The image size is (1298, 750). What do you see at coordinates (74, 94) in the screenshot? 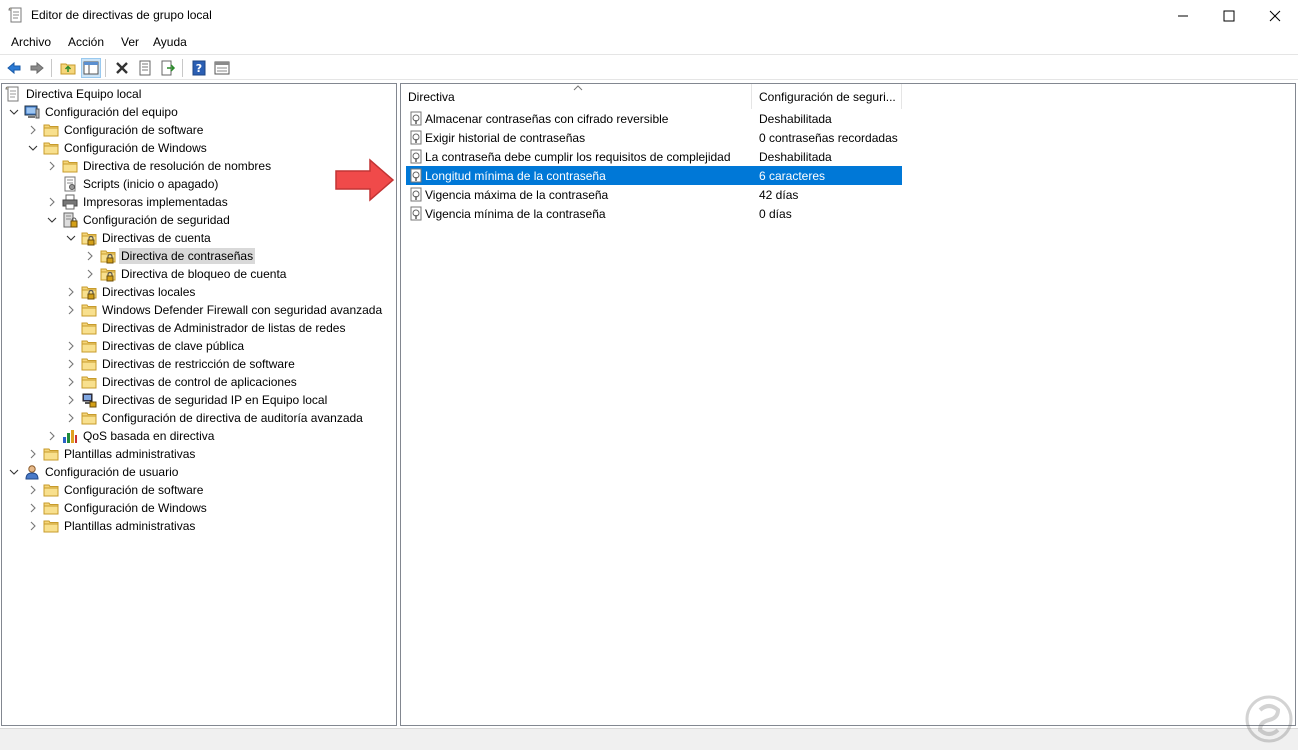
I see `tree-node: Directiva Equipo local` at bounding box center [74, 94].